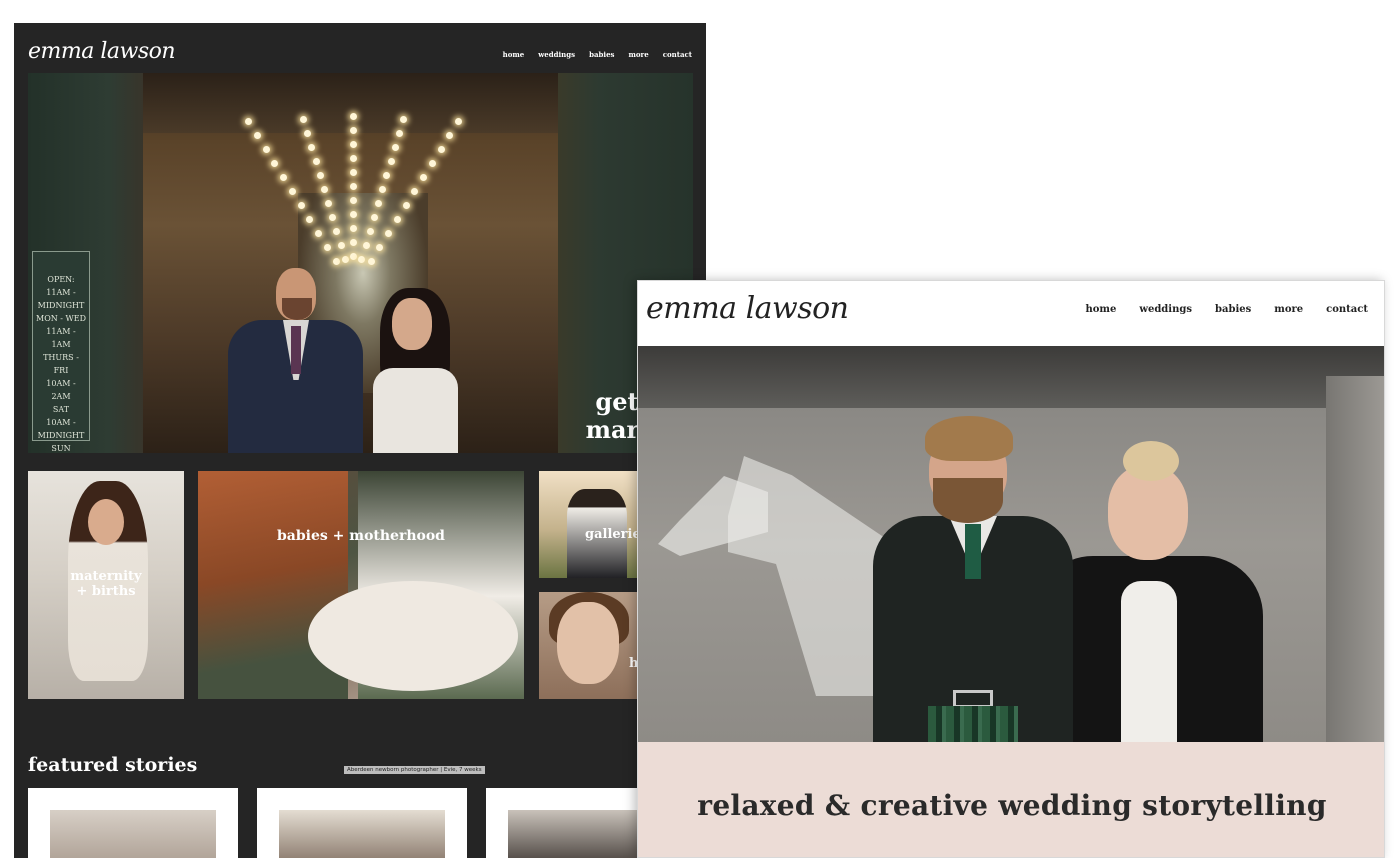 This screenshot has width=1400, height=858. I want to click on tile-galleries-label: galleries, so click(612, 534).